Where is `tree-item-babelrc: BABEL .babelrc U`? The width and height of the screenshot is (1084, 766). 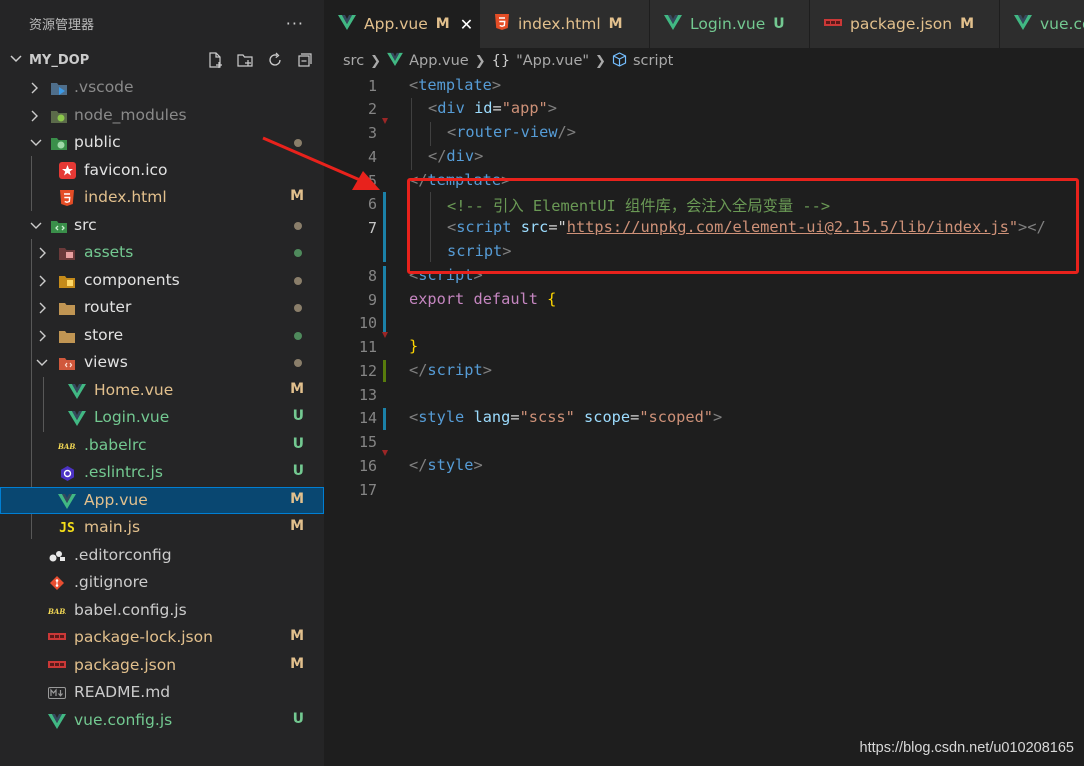 tree-item-babelrc: BABEL .babelrc U is located at coordinates (162, 446).